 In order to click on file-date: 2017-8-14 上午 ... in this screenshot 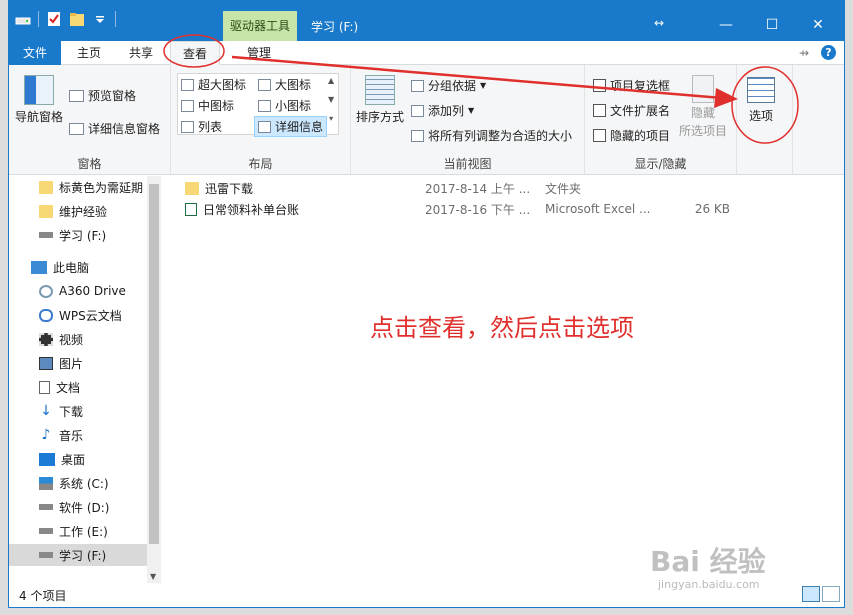, I will do `click(478, 188)`.